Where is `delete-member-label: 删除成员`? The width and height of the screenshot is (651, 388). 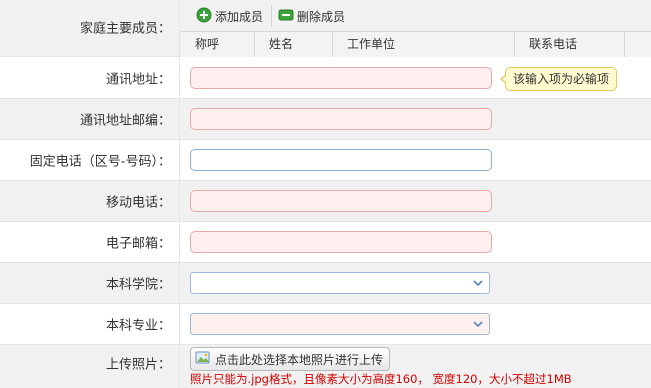
delete-member-label: 删除成员 is located at coordinates (321, 16).